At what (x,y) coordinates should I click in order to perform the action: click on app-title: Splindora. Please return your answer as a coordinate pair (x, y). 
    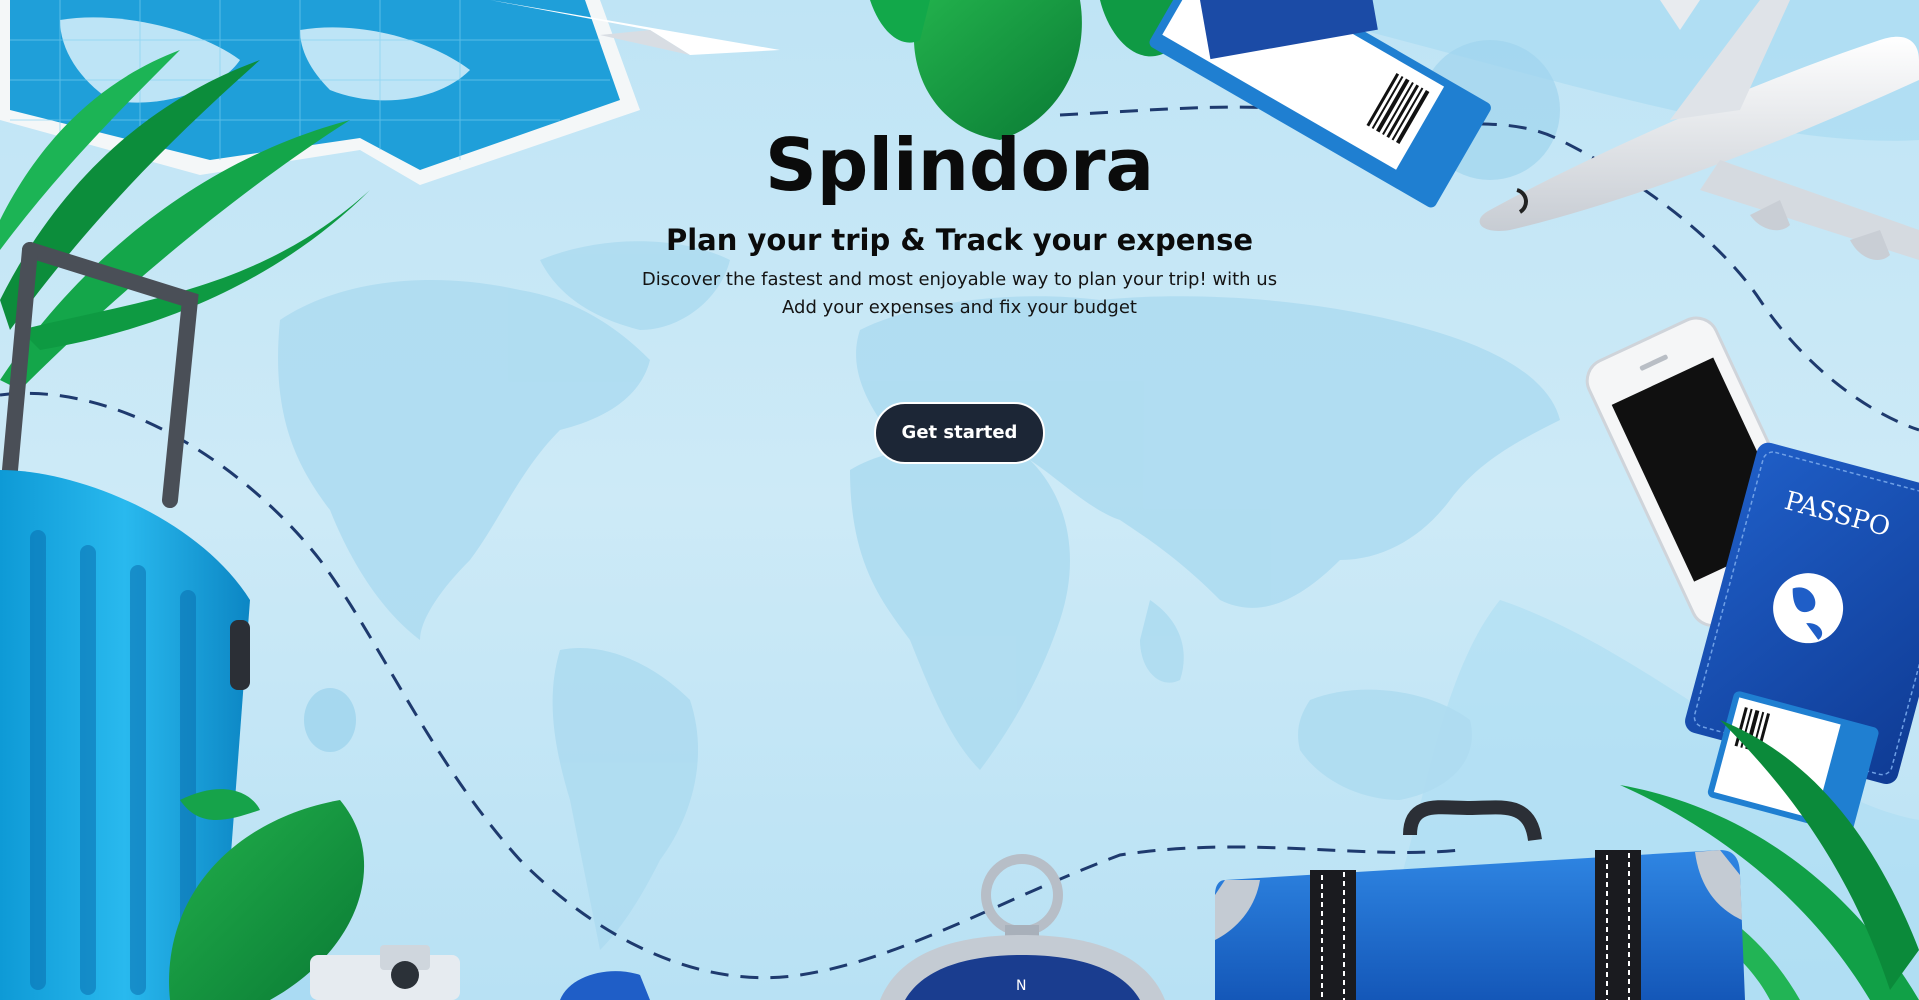
    Looking at the image, I should click on (959, 165).